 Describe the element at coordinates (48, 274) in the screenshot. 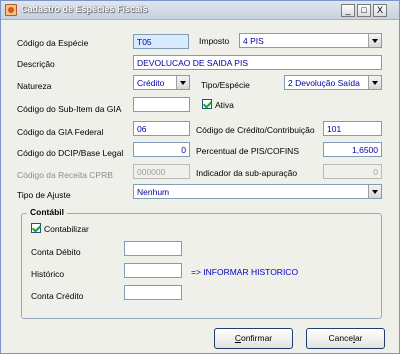

I see `historico-label: Histórico` at that location.